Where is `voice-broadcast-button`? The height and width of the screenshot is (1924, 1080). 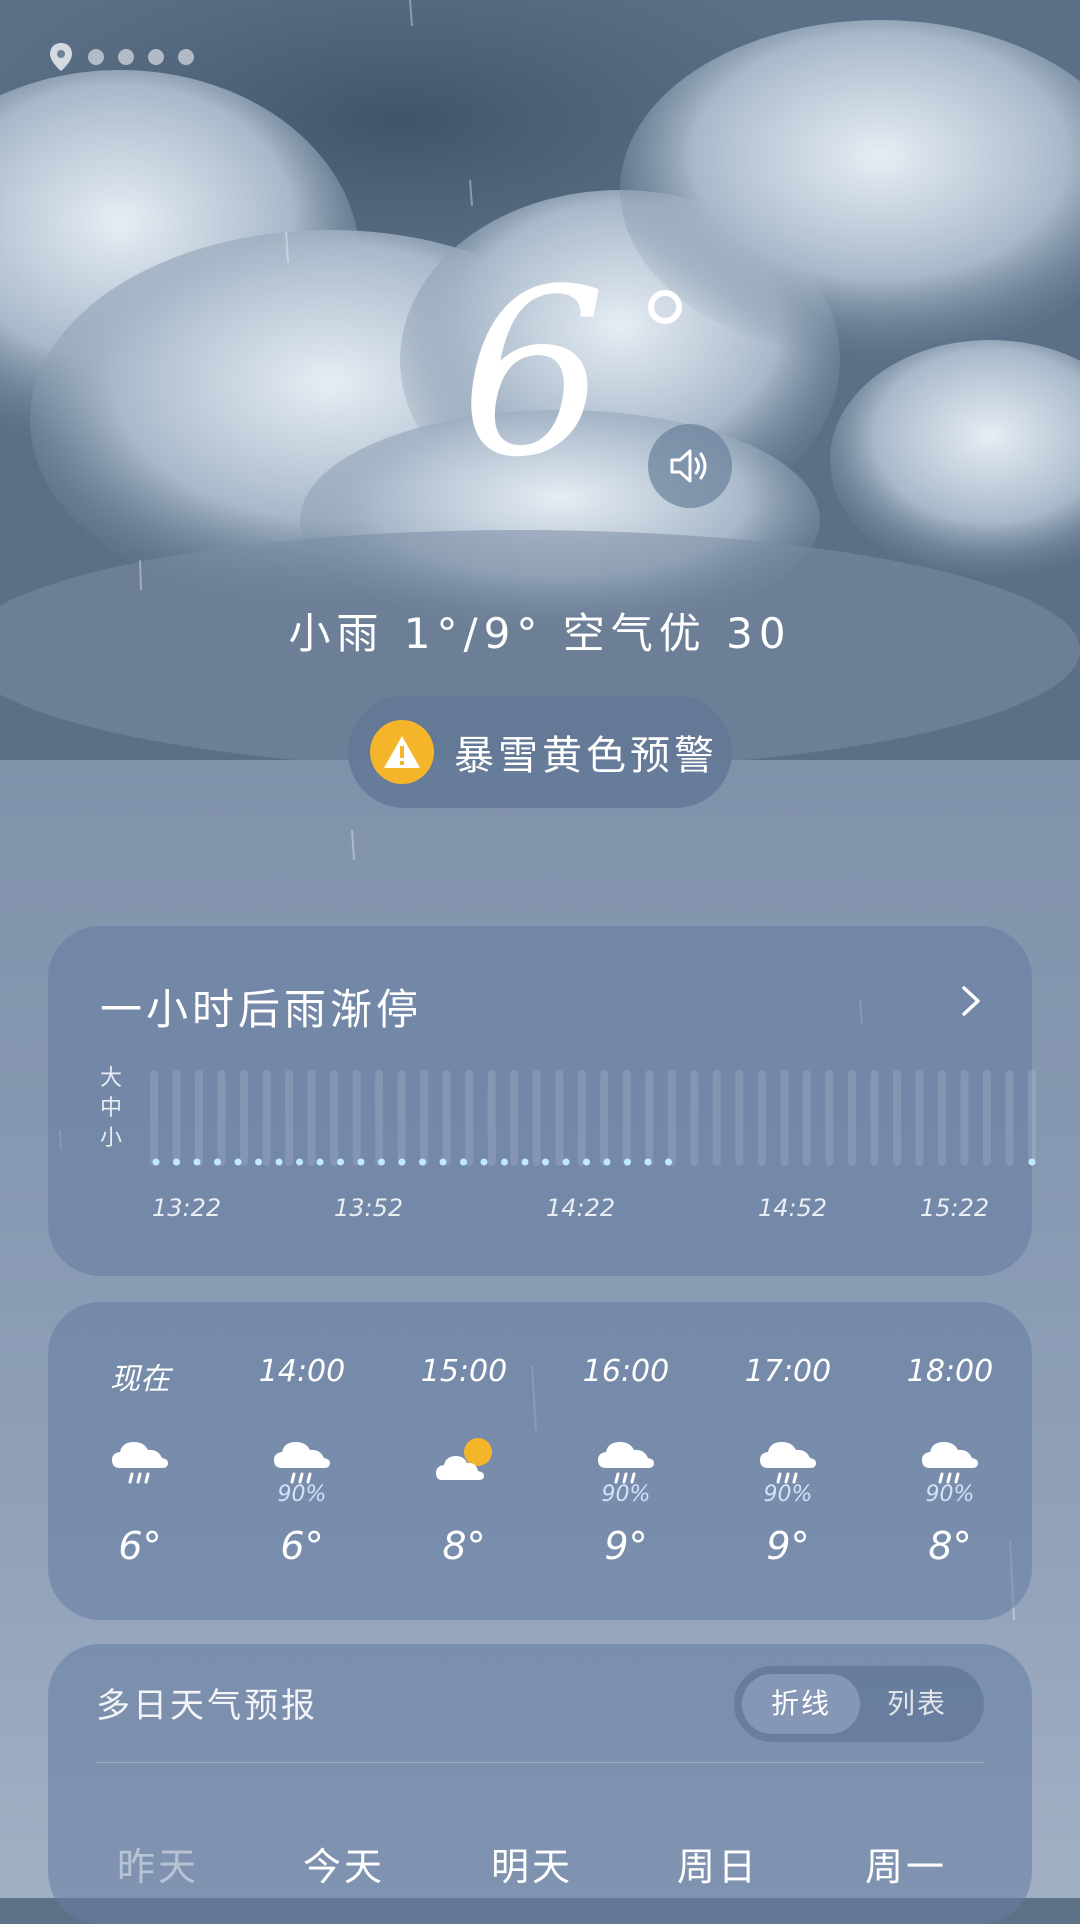 voice-broadcast-button is located at coordinates (690, 466).